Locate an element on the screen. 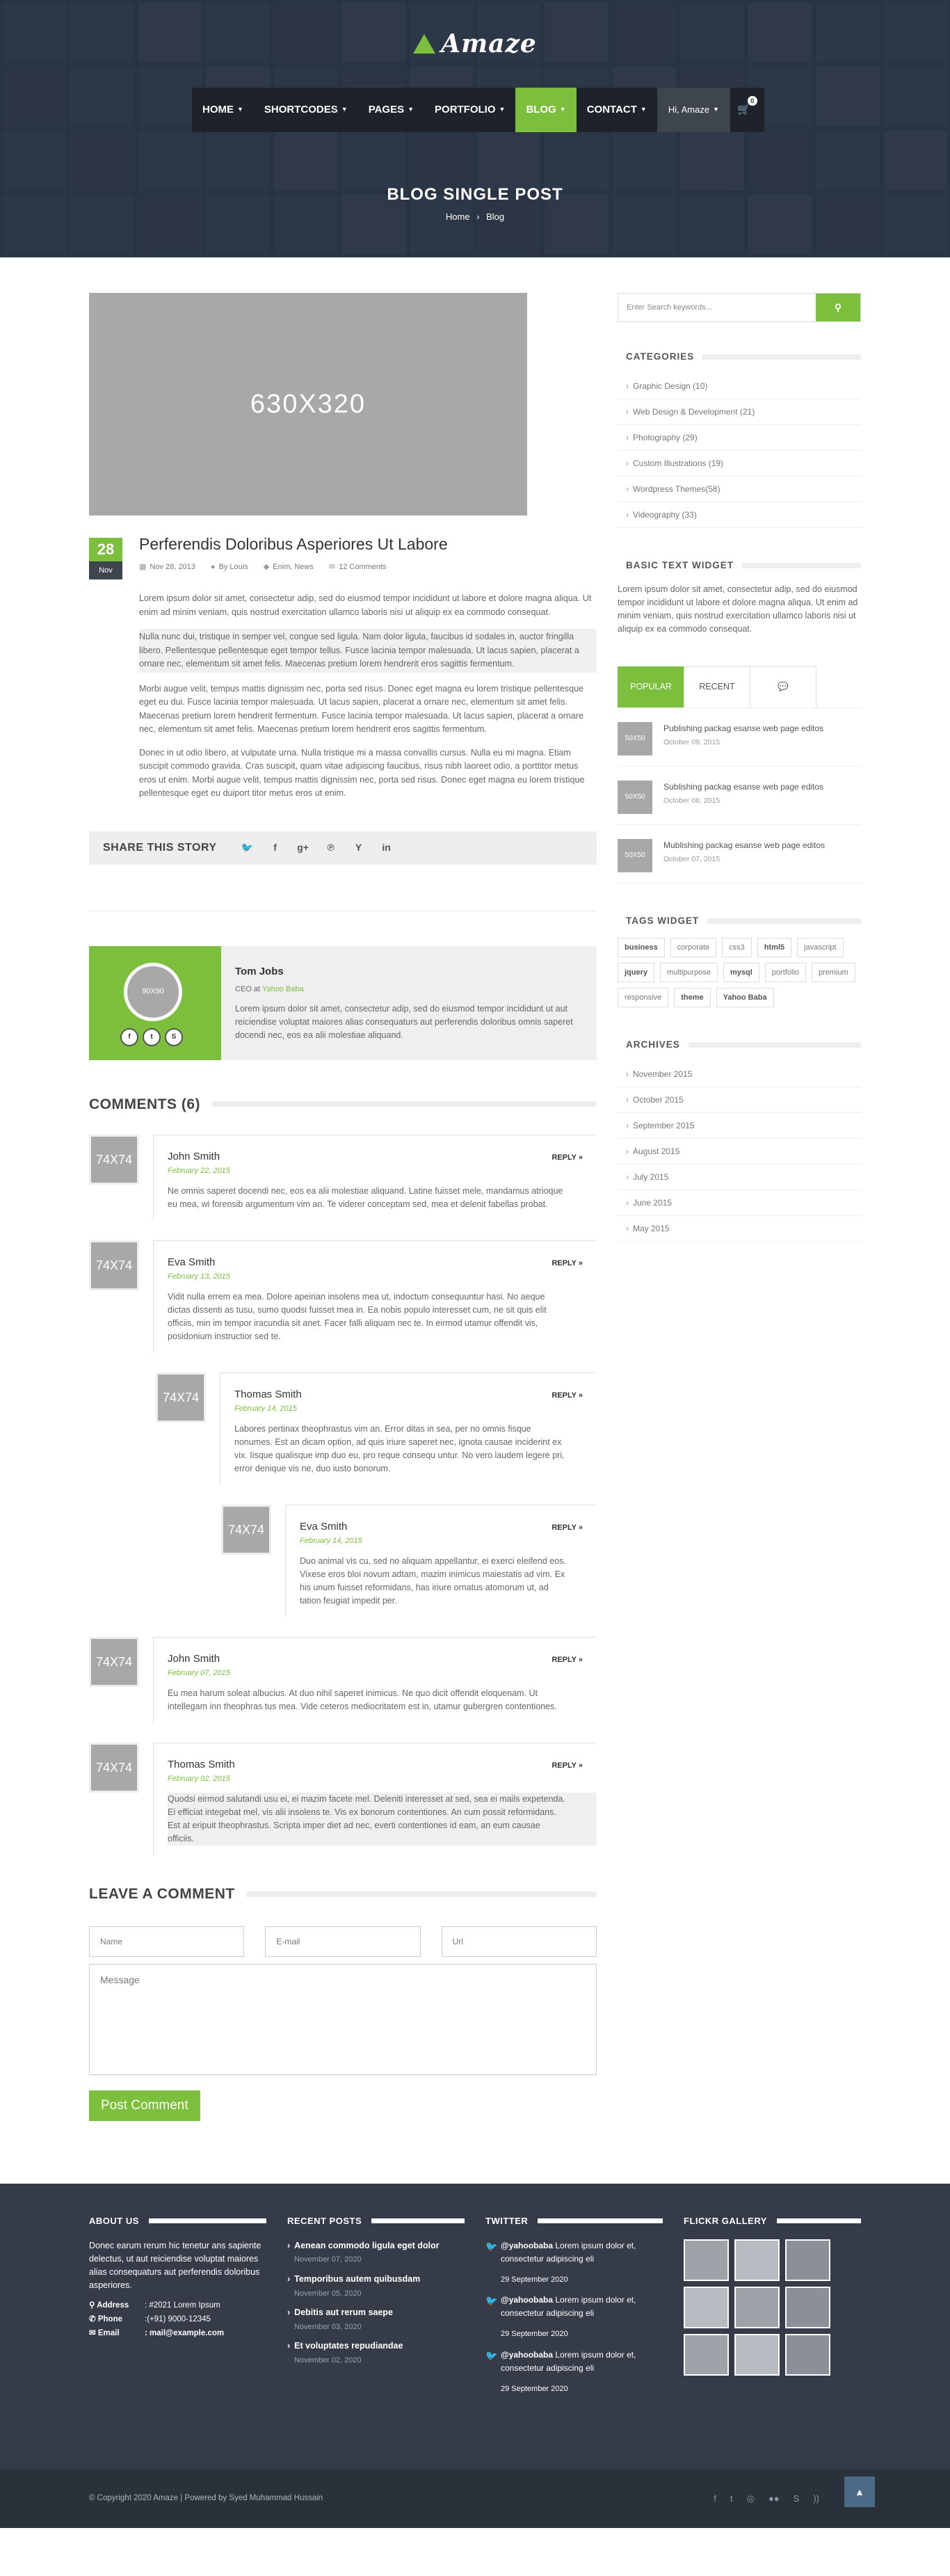 The height and width of the screenshot is (2576, 950). popular-post-link: Publishing packag esanse web page editos is located at coordinates (743, 728).